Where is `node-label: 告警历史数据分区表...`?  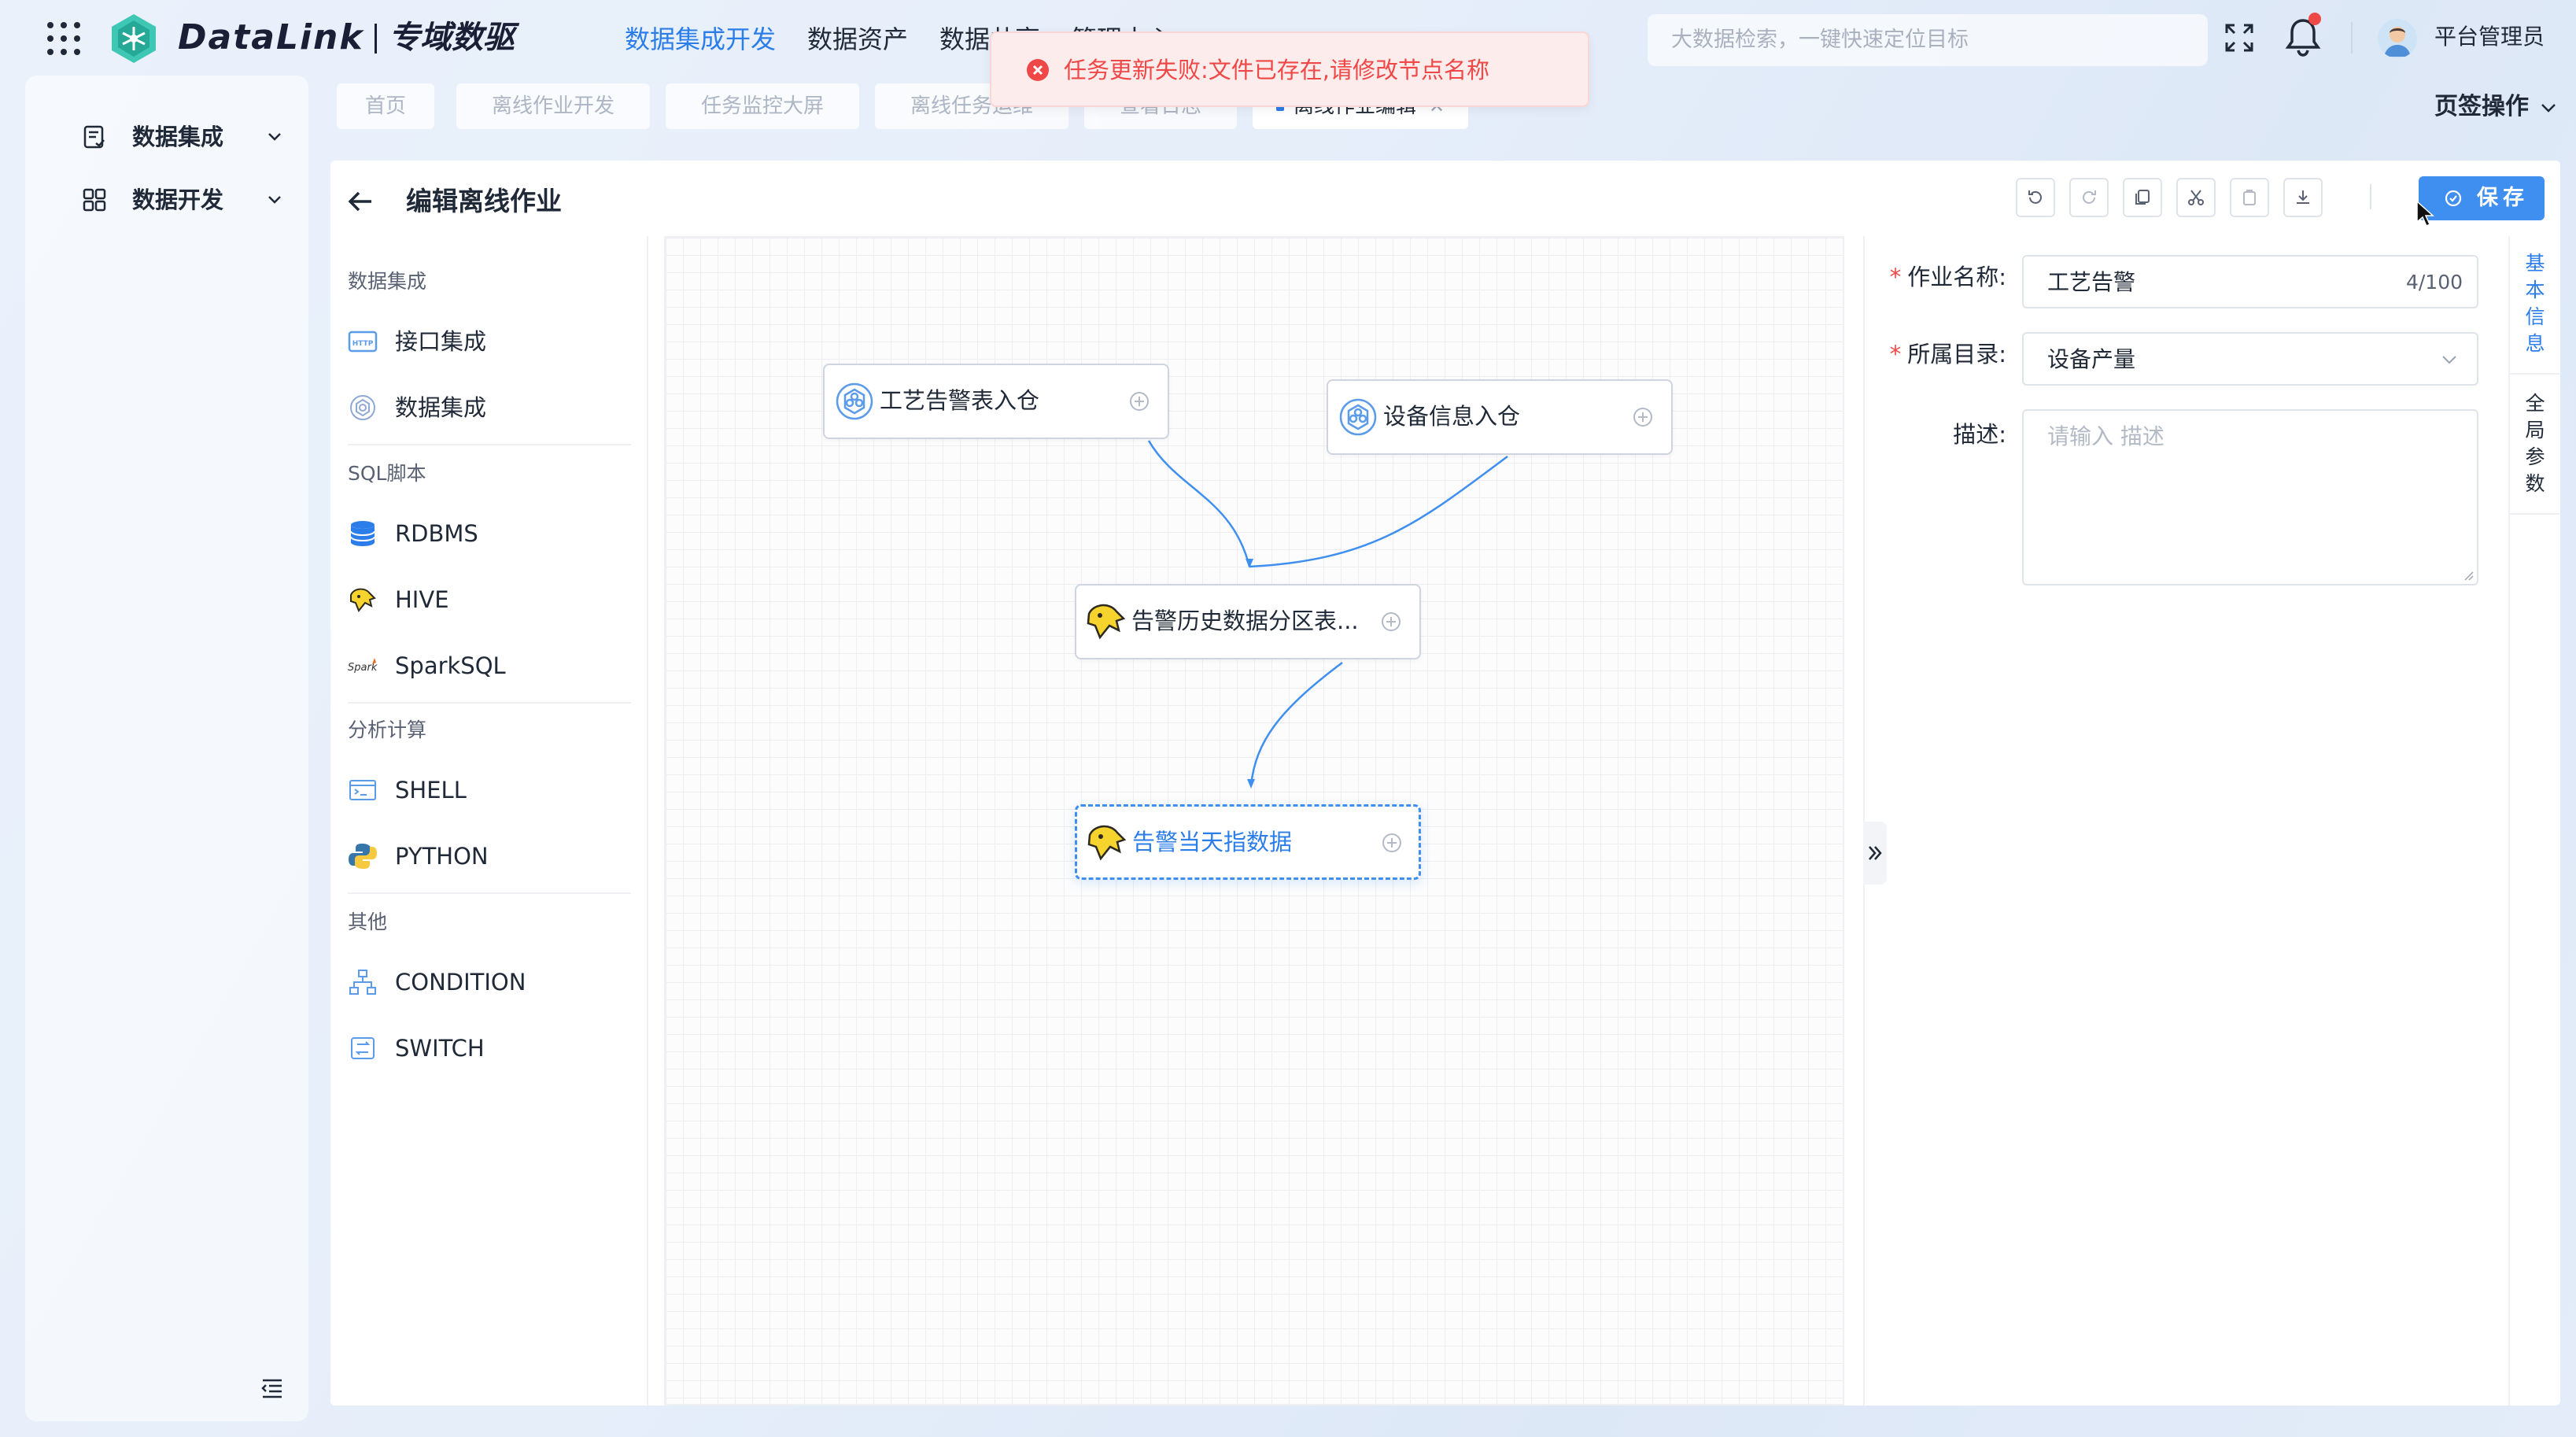 node-label: 告警历史数据分区表... is located at coordinates (1245, 621).